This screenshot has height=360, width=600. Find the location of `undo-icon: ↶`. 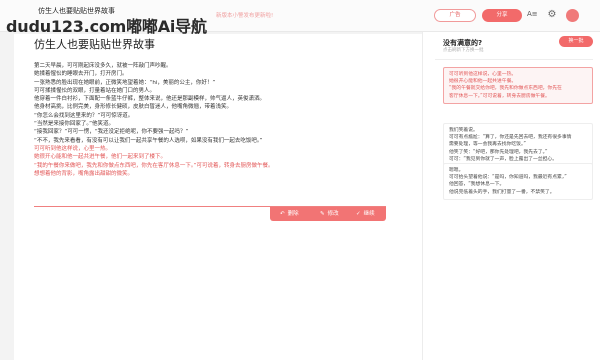

undo-icon: ↶ is located at coordinates (282, 214).